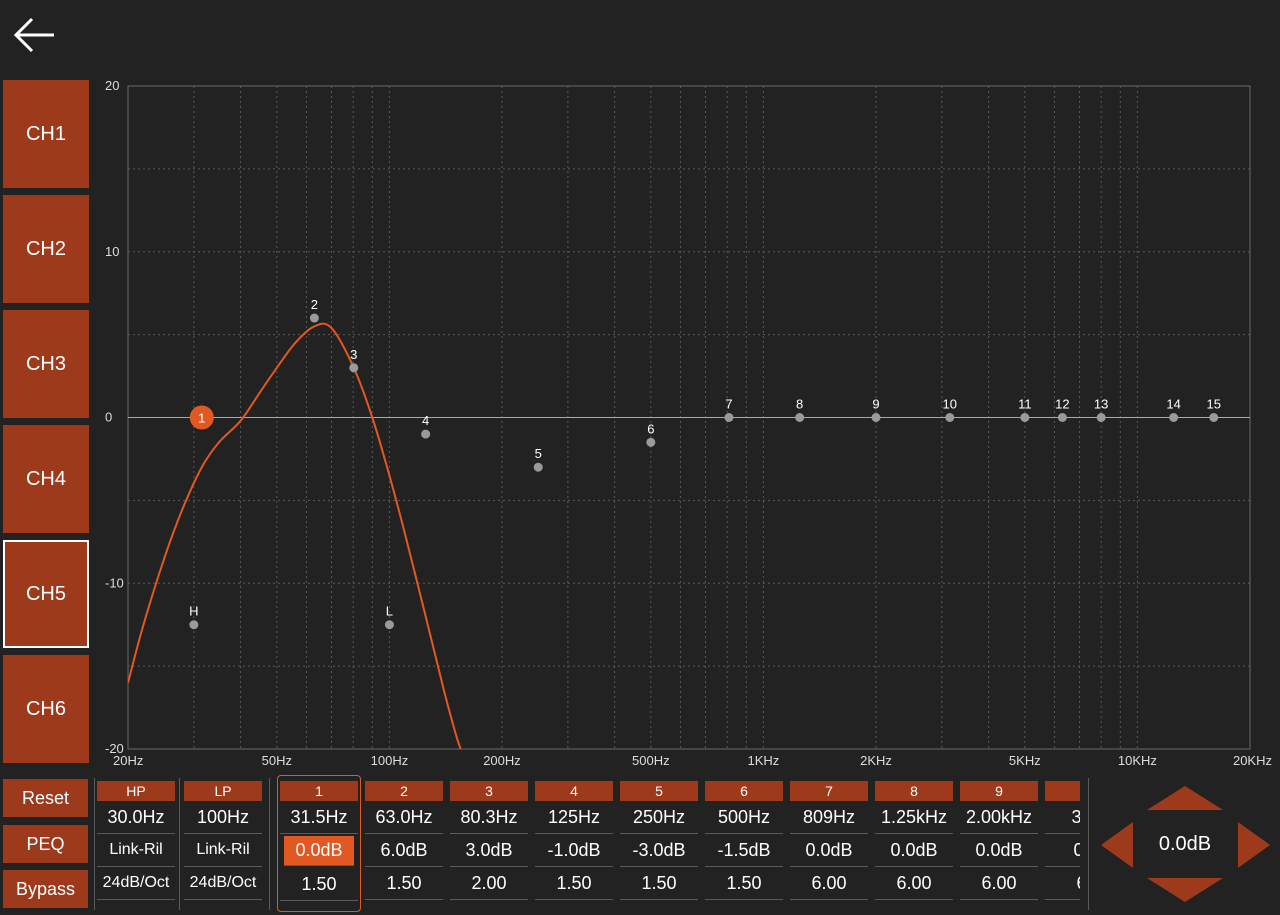  Describe the element at coordinates (108, 417) in the screenshot. I see `y-tick-label: 0` at that location.